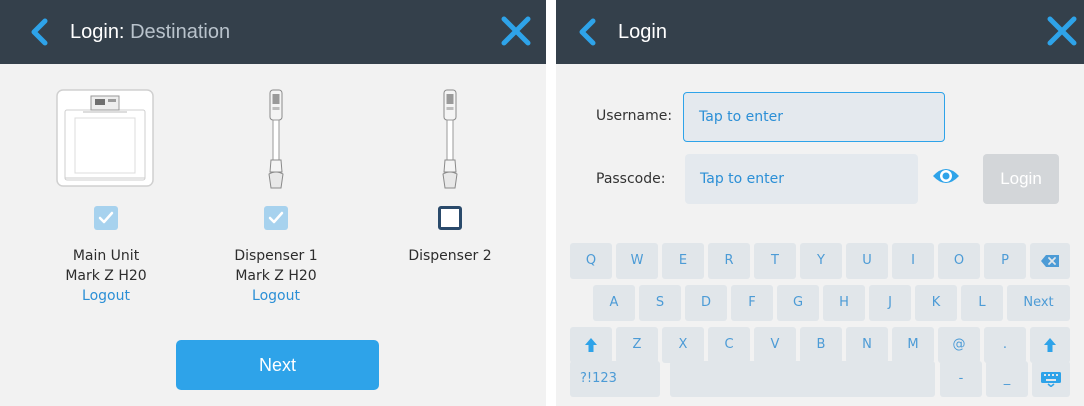  Describe the element at coordinates (820, 32) in the screenshot. I see `header-bar: Login` at that location.